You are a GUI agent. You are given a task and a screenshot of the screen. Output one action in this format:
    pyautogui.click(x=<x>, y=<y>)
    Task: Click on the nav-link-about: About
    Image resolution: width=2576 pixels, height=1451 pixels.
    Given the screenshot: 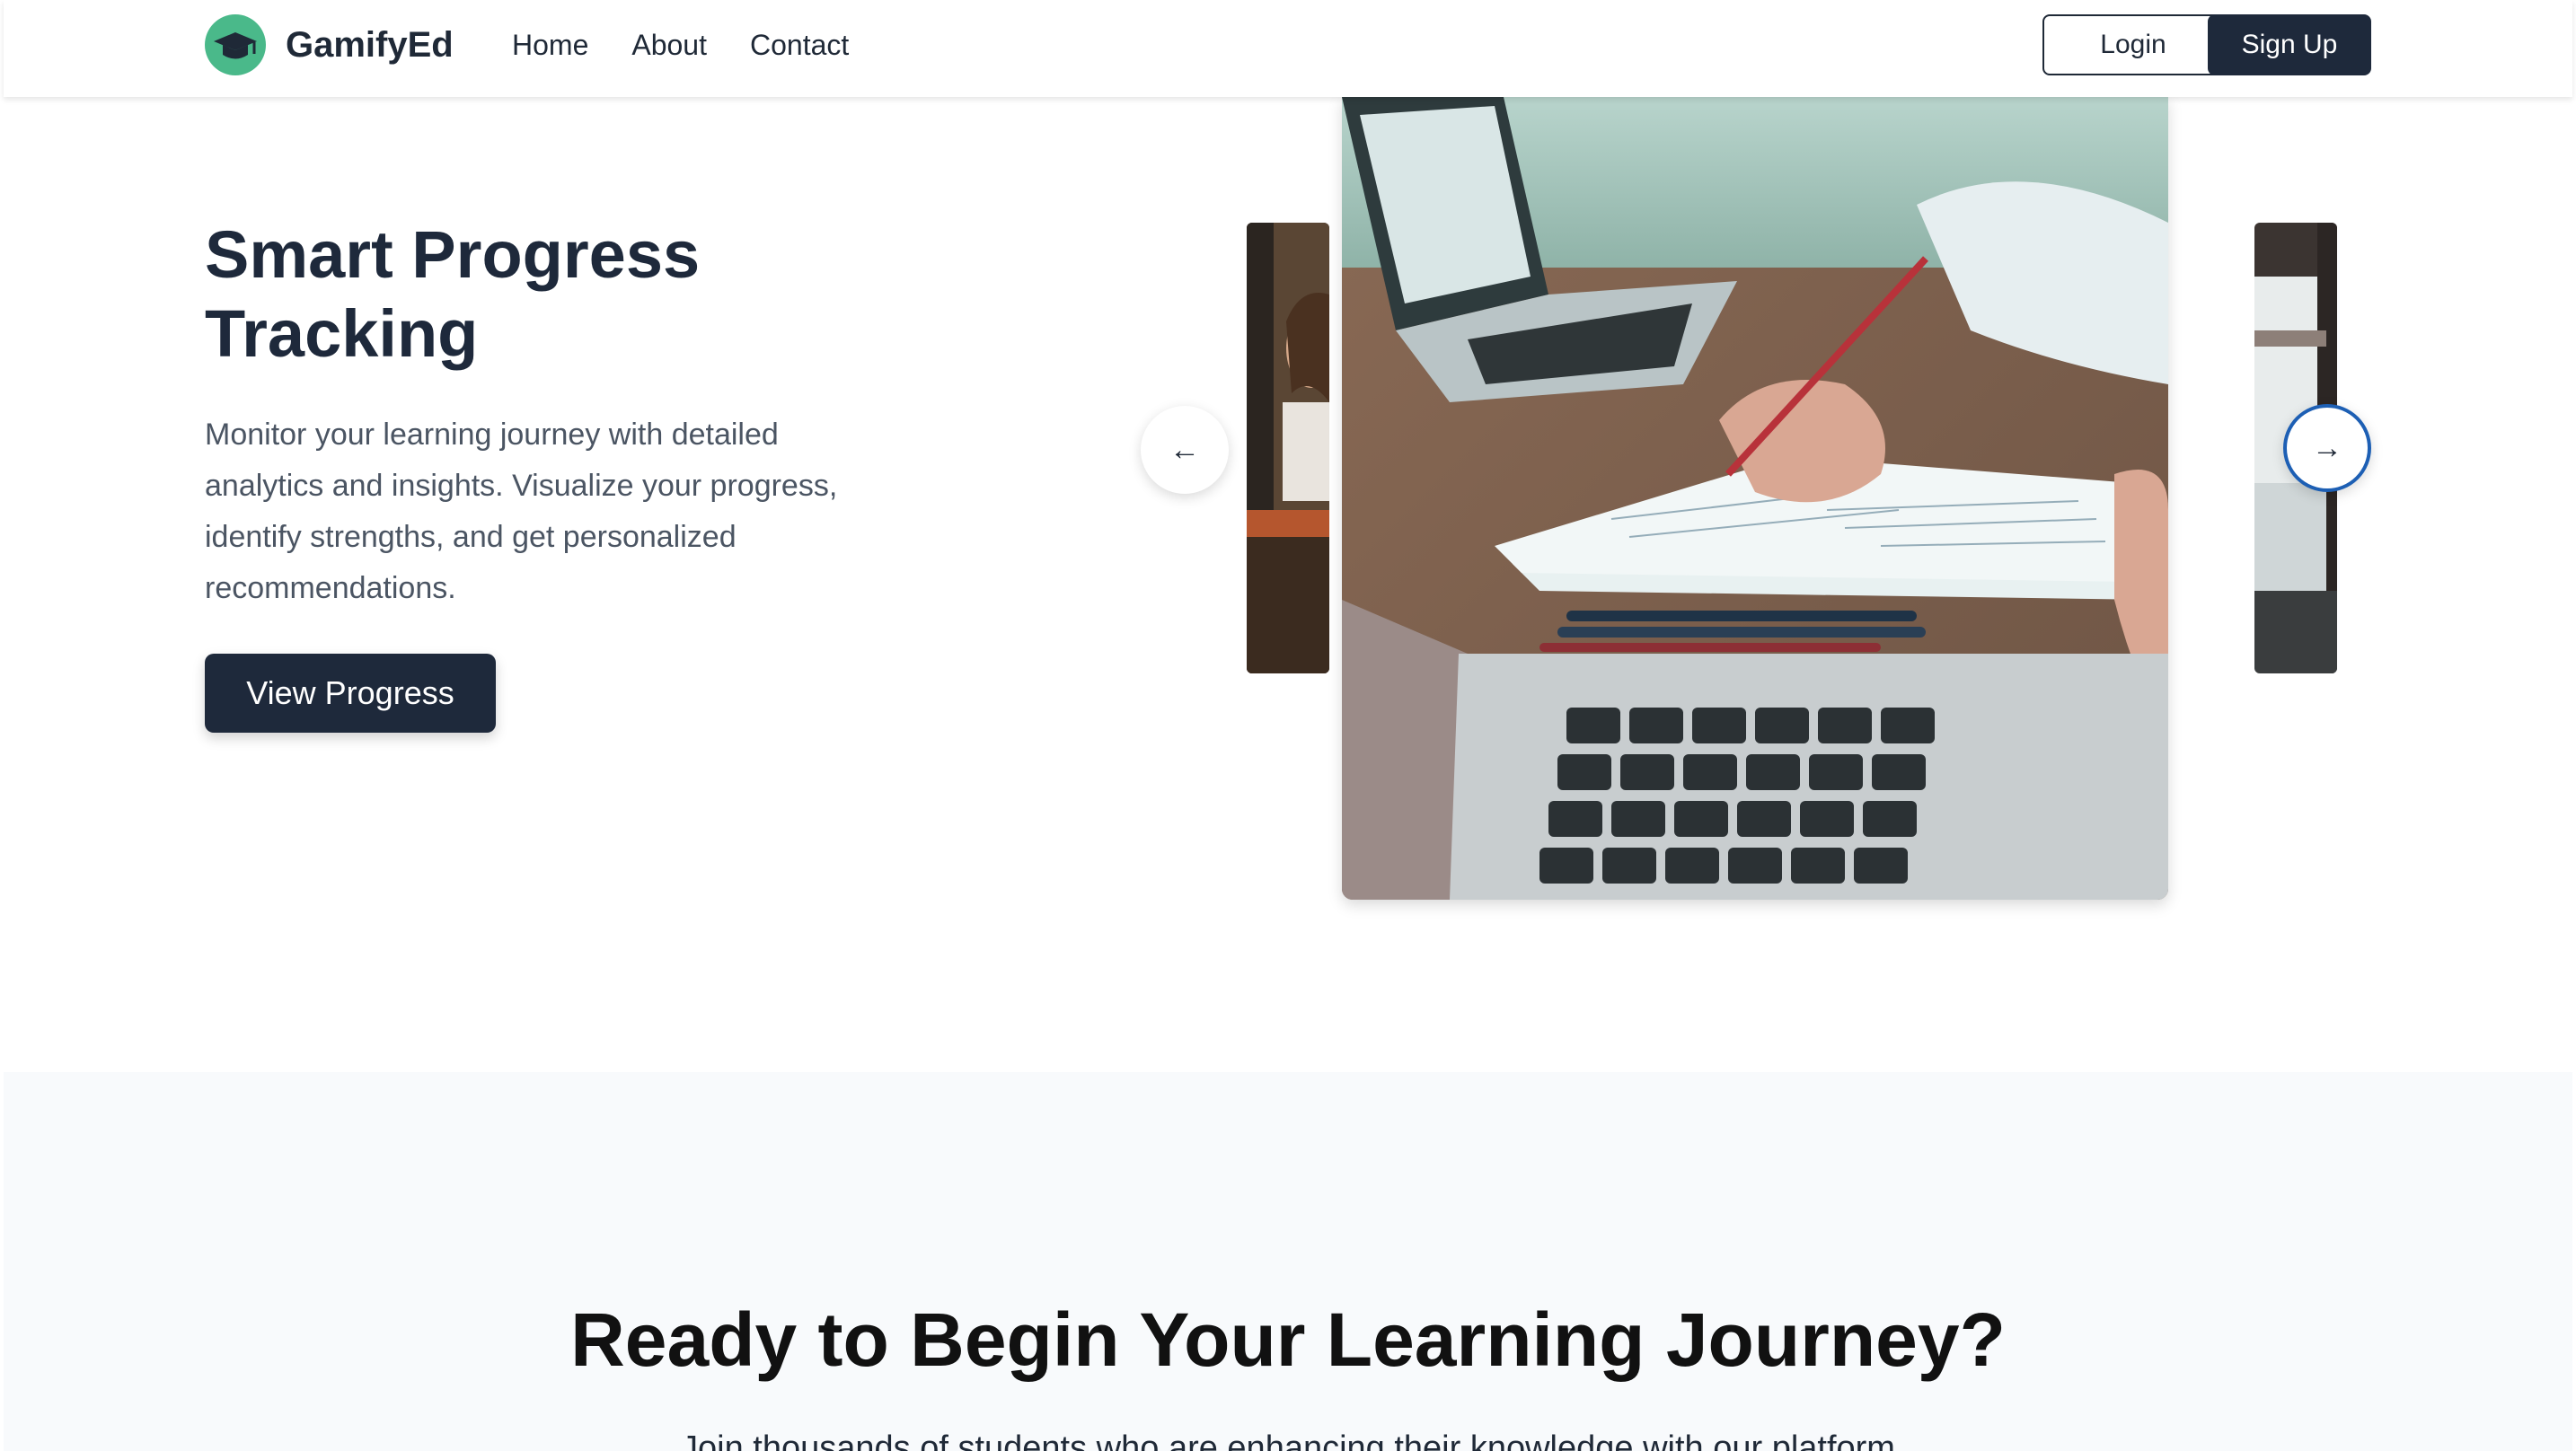 What is the action you would take?
    pyautogui.click(x=669, y=45)
    